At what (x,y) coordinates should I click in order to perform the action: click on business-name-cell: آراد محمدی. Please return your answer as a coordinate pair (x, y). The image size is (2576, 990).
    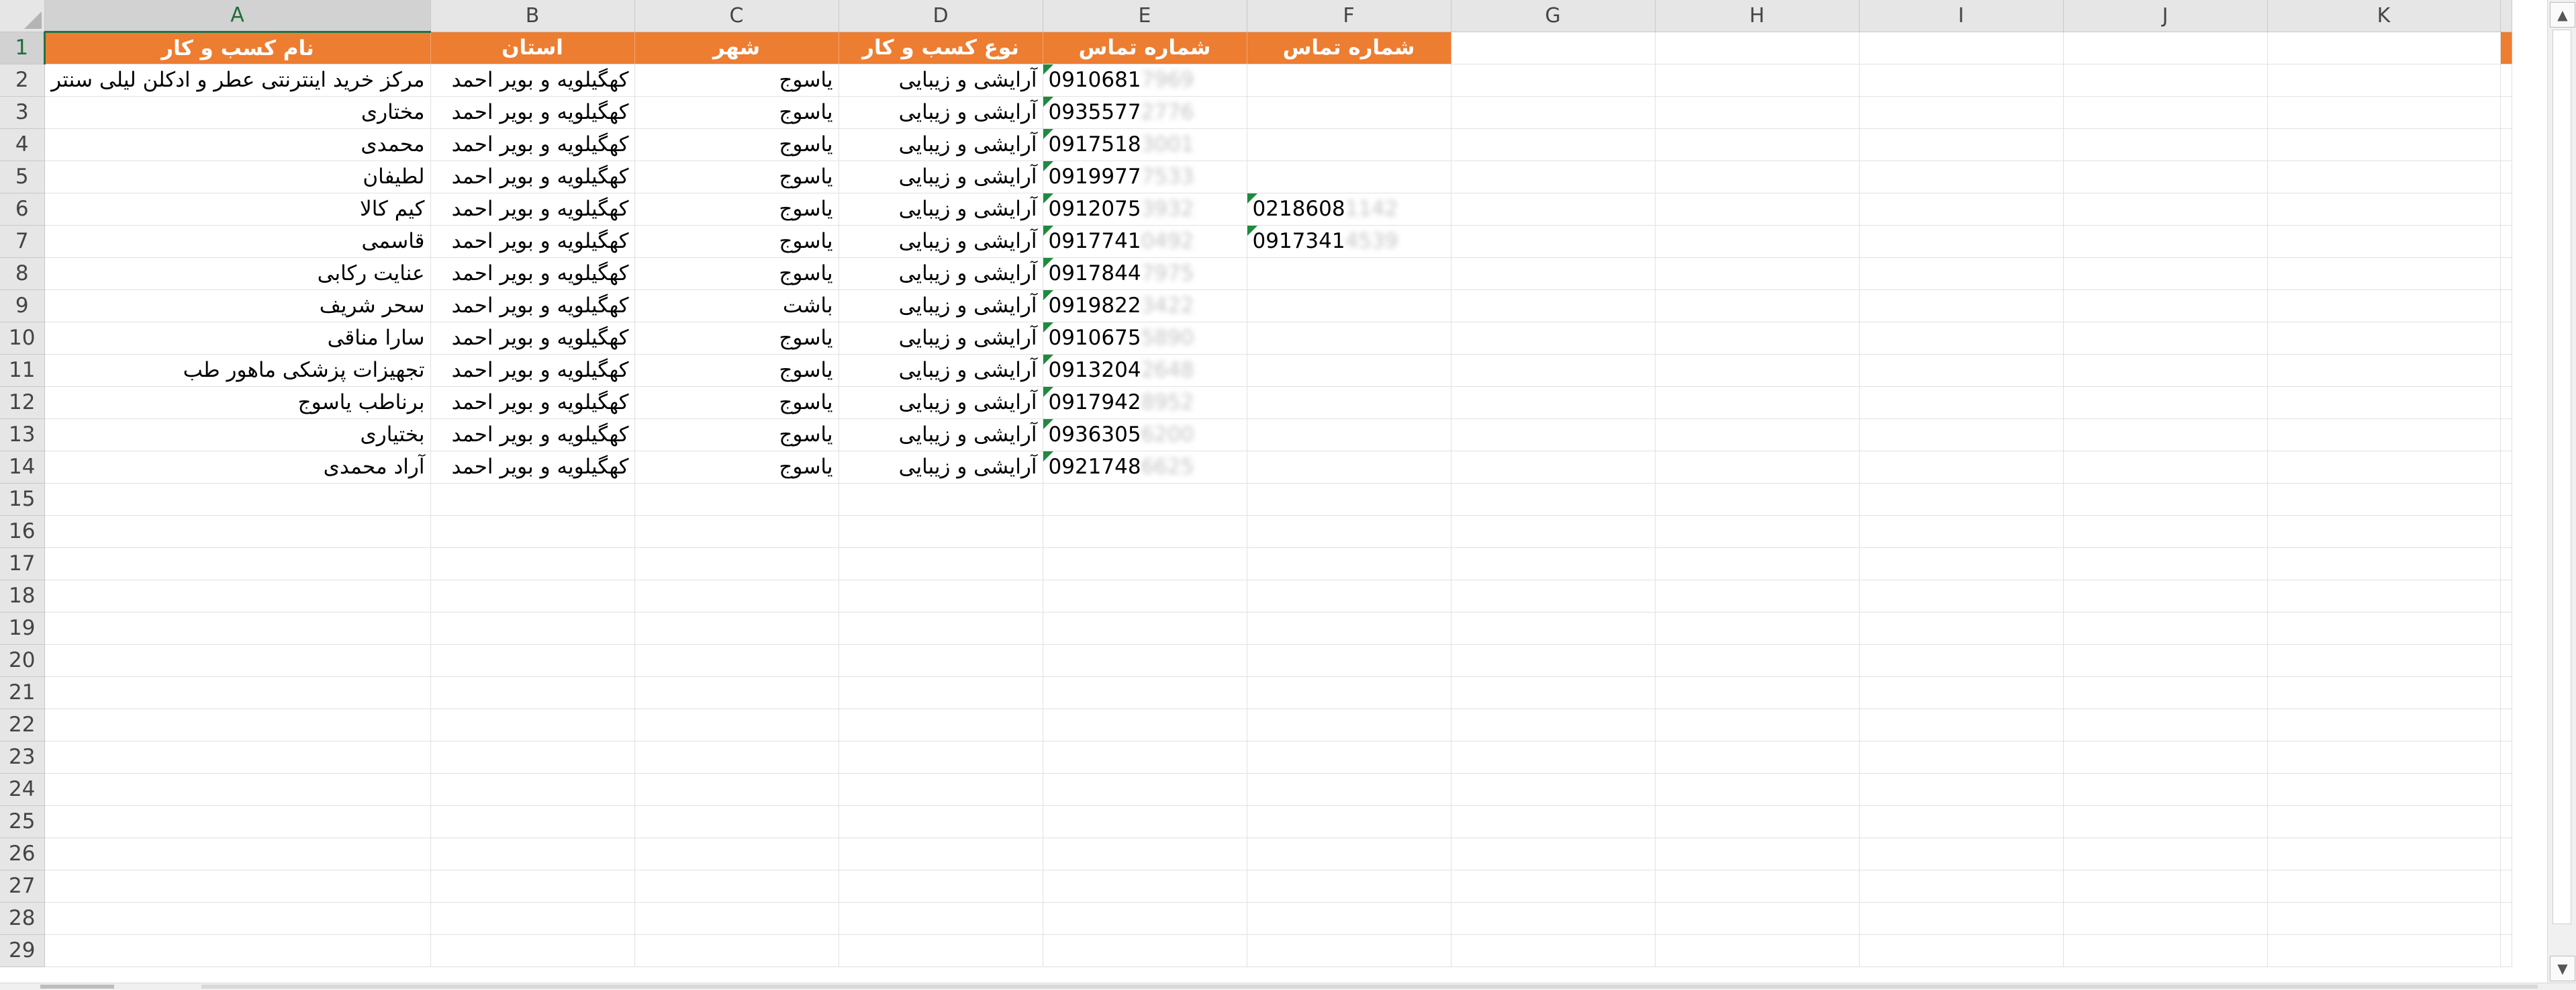
    Looking at the image, I should click on (237, 467).